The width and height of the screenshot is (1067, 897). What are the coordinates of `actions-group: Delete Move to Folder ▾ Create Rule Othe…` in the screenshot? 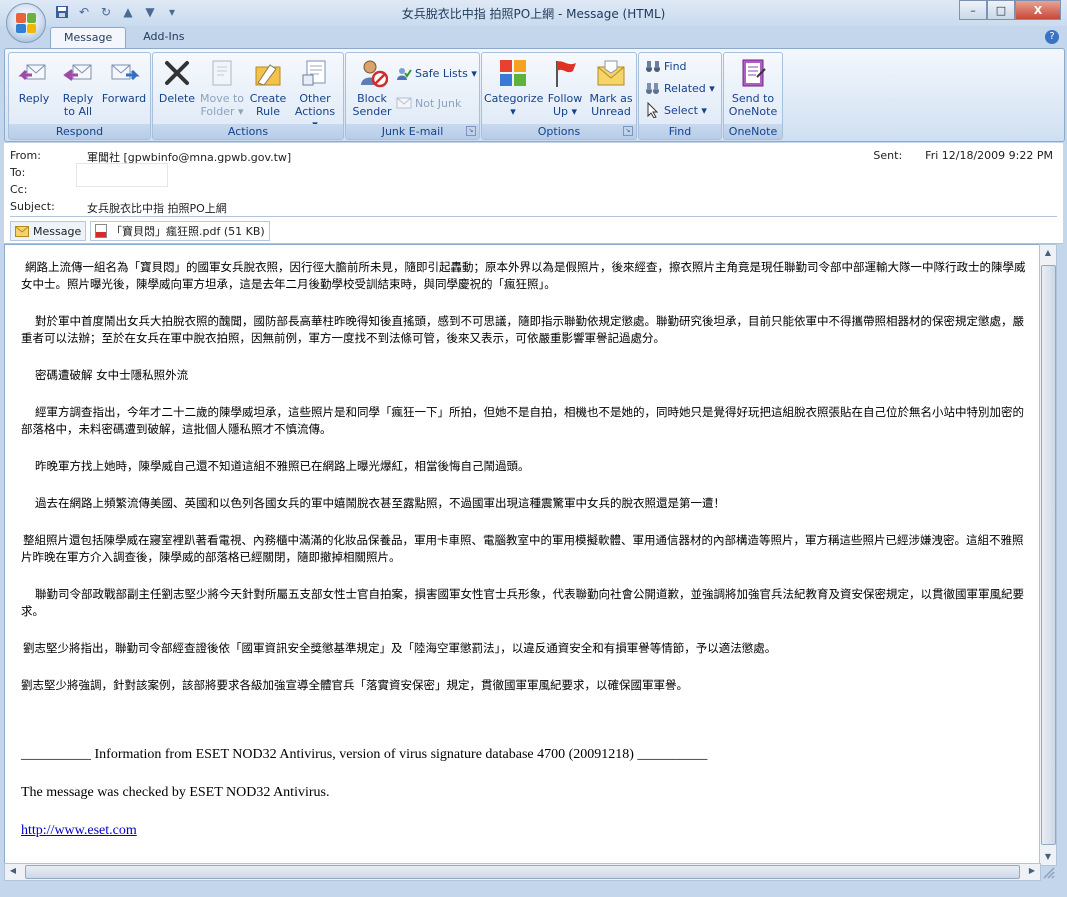 It's located at (248, 96).